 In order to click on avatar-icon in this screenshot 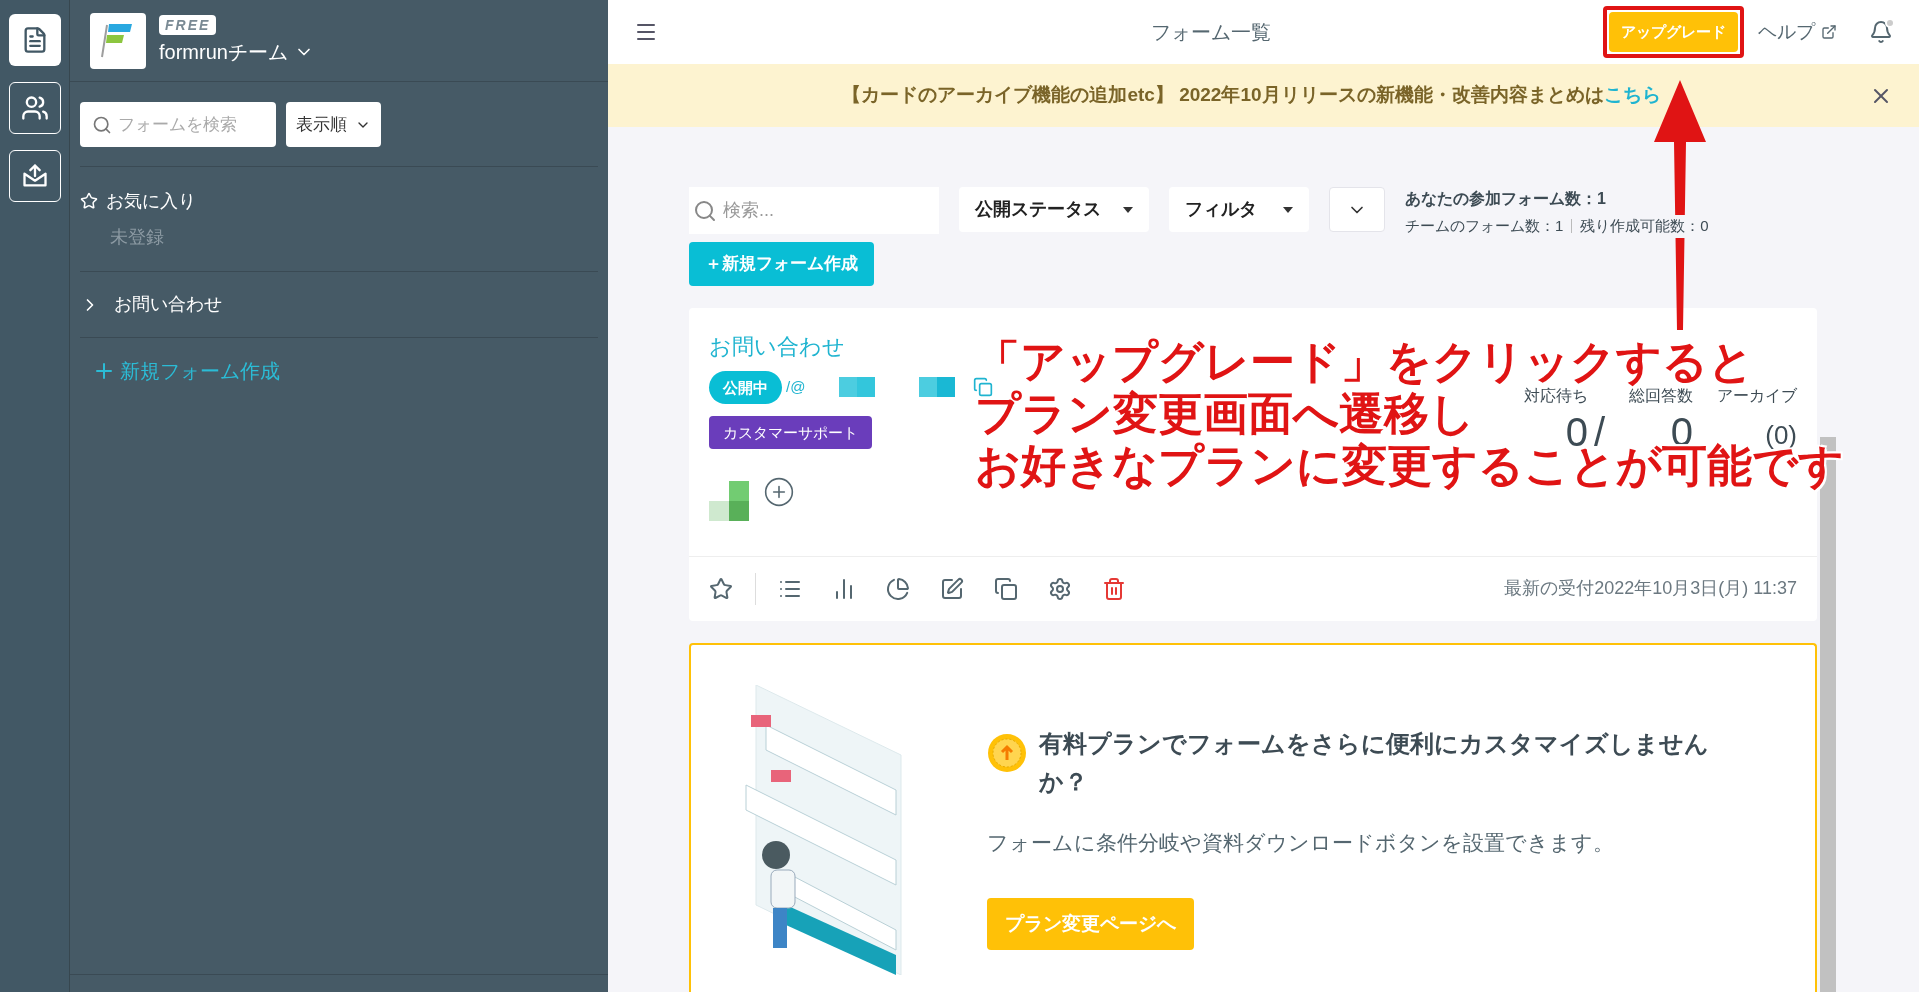, I will do `click(729, 500)`.